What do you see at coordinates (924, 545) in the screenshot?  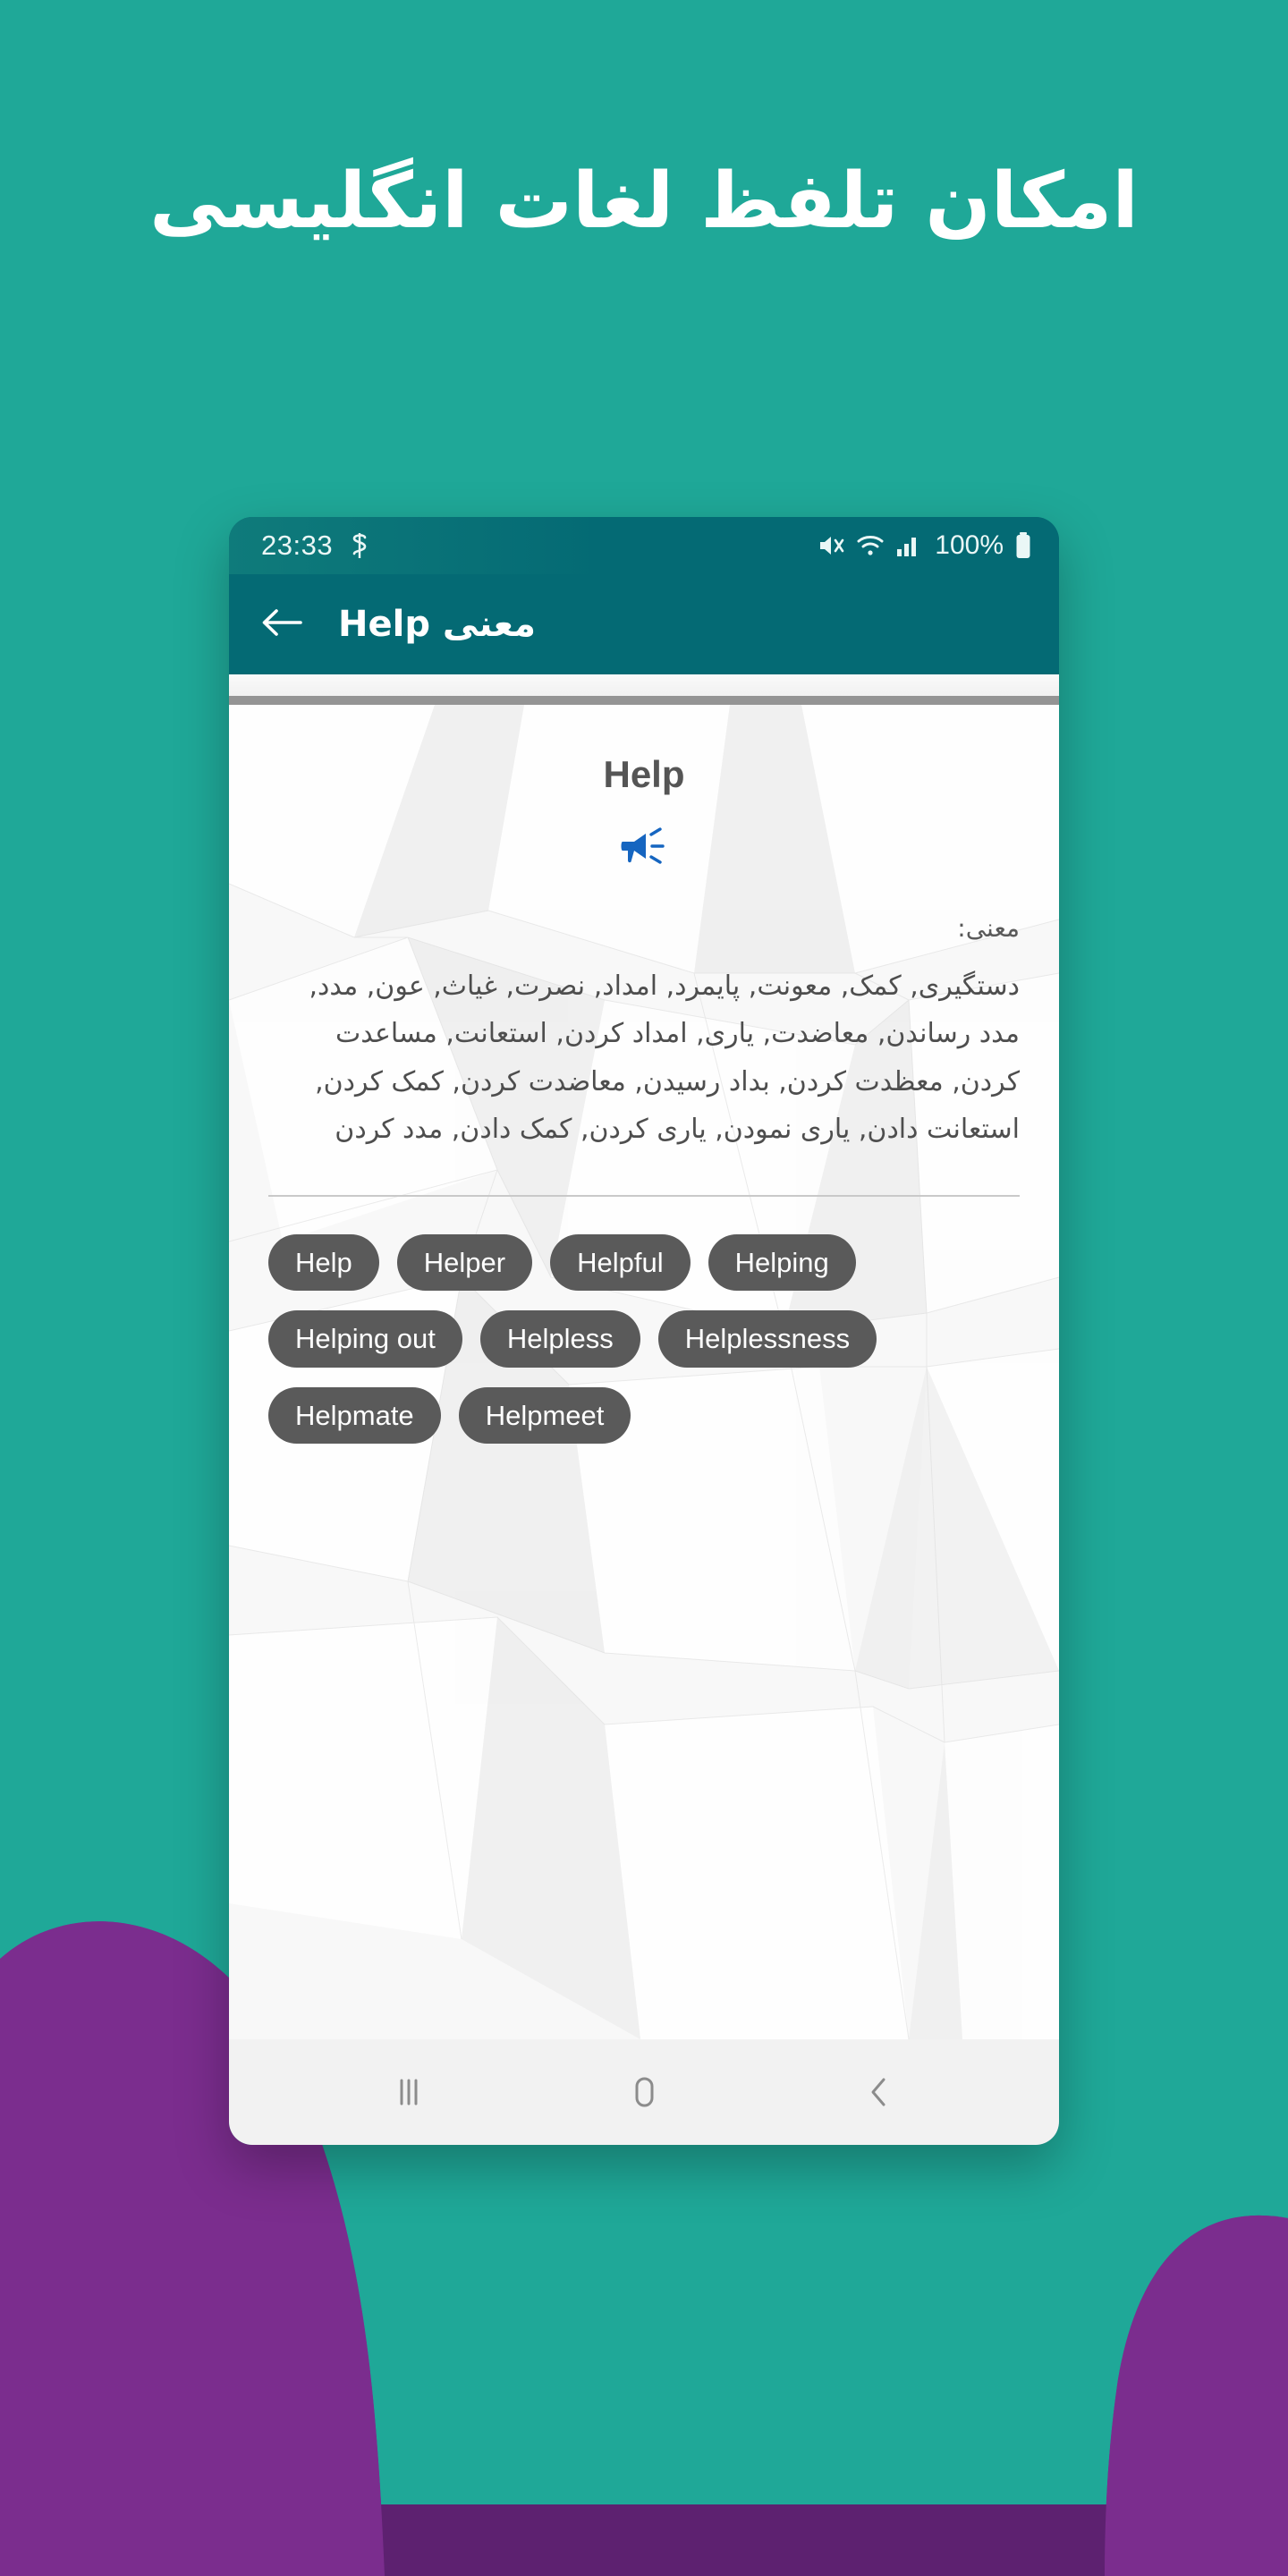 I see `status-bar-right: 100%` at bounding box center [924, 545].